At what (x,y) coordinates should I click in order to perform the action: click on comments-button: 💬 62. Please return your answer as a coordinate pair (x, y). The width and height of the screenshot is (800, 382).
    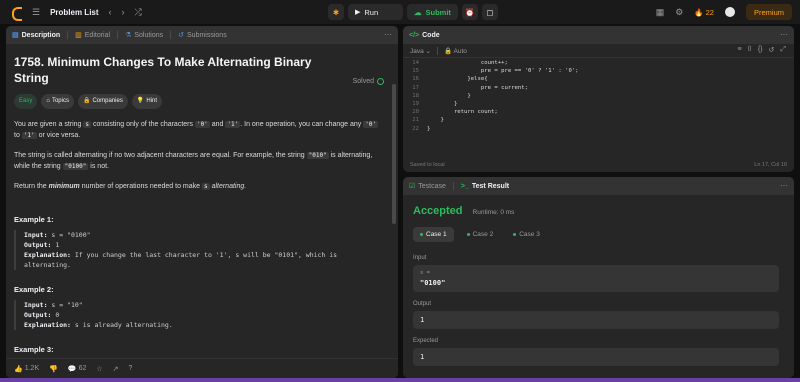
    Looking at the image, I should click on (77, 369).